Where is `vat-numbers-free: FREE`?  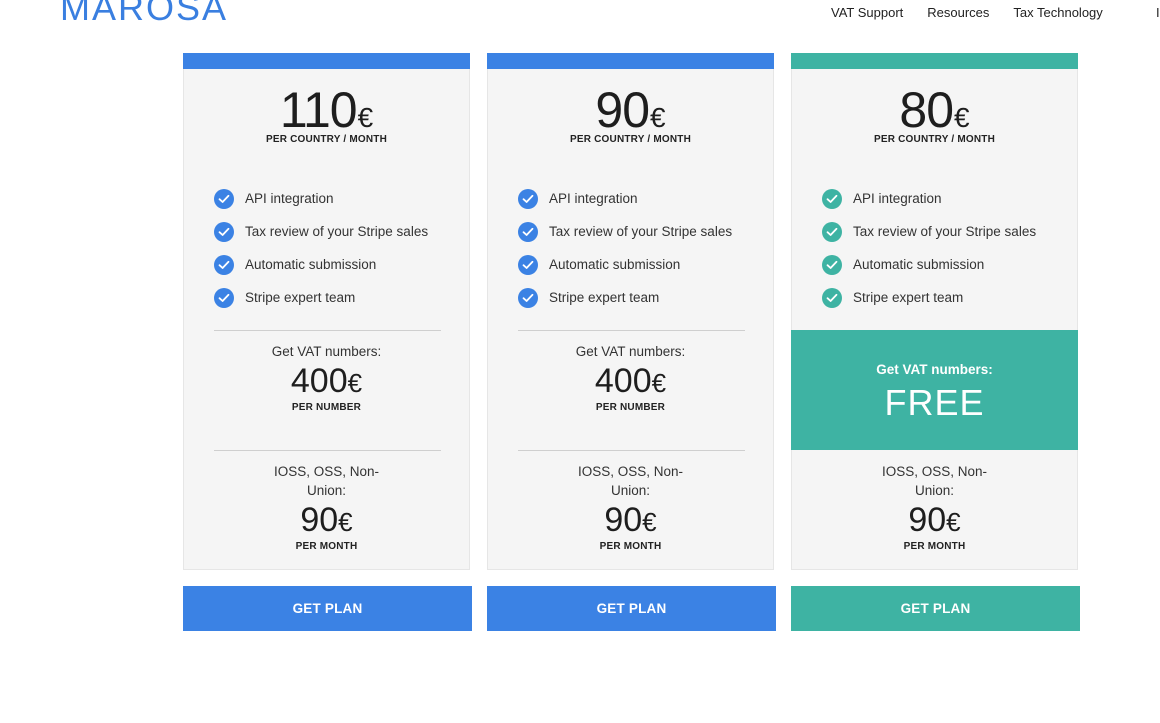 vat-numbers-free: FREE is located at coordinates (934, 402).